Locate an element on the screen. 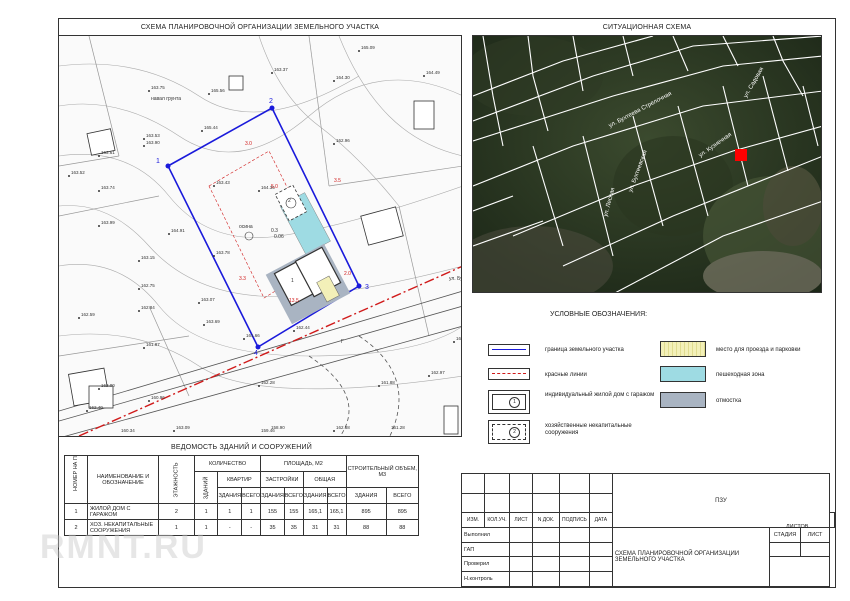  buildings-table-title: ВЕДОМОСТЬ ЗДАНИЙ И СООРУЖЕНИЙ is located at coordinates (241, 447).